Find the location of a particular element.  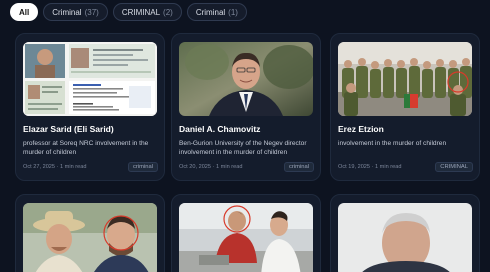

post-title: Daniel A. Chamovitz is located at coordinates (247, 129).